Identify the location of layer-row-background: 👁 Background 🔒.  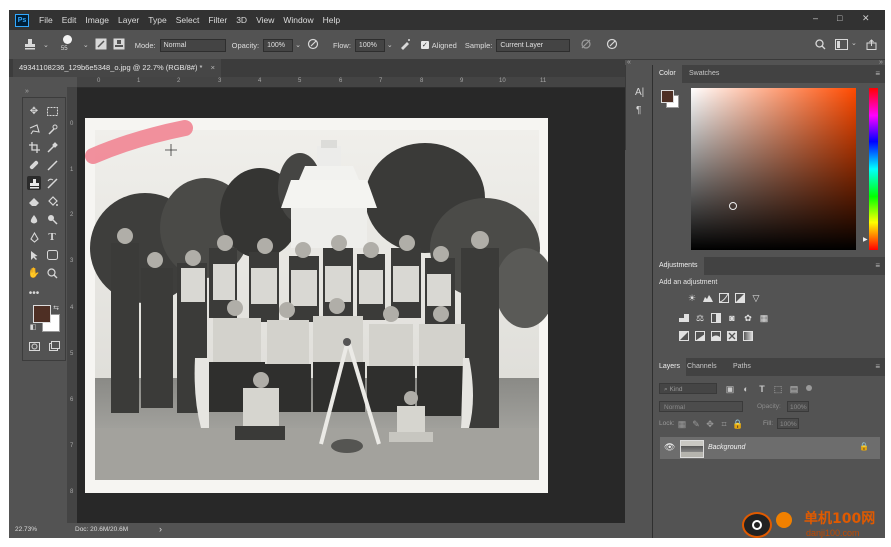
(770, 448).